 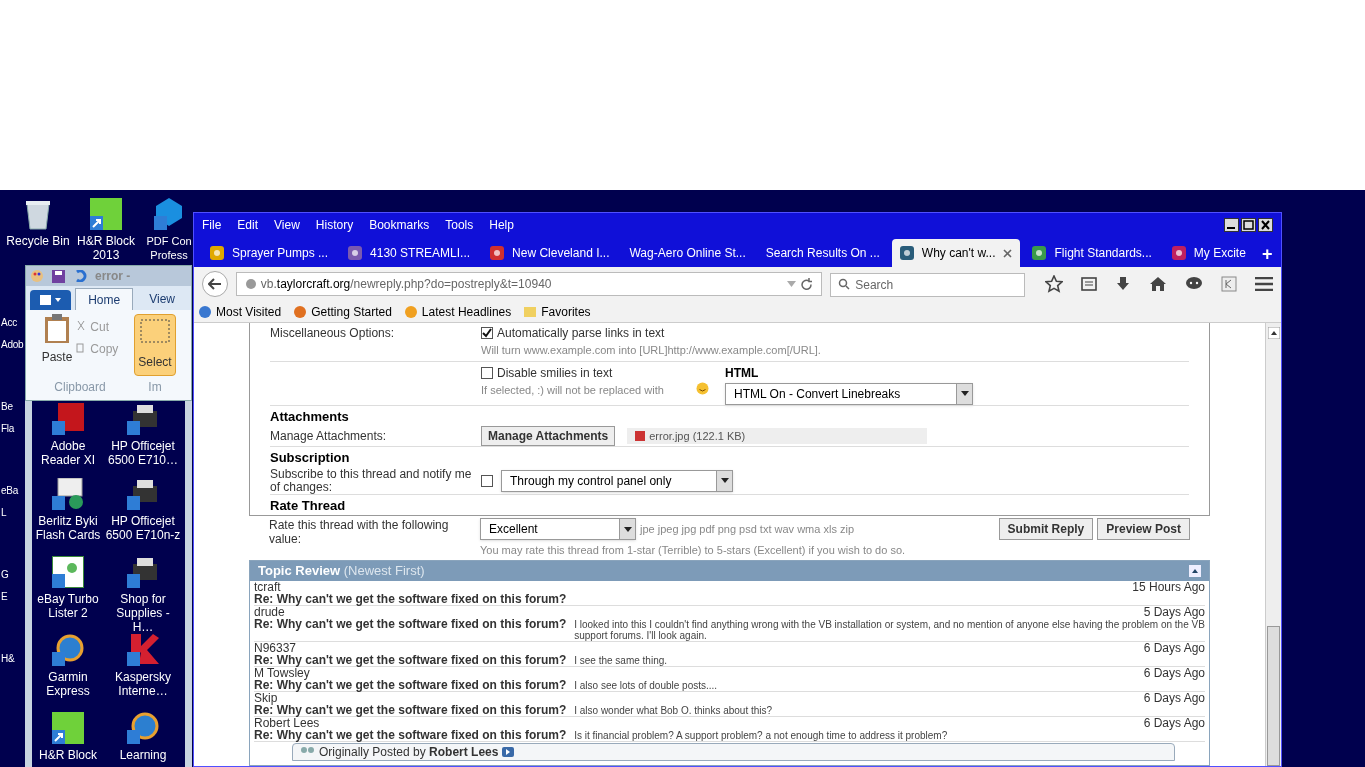 I want to click on bookmark-item: Favorites, so click(x=557, y=311).